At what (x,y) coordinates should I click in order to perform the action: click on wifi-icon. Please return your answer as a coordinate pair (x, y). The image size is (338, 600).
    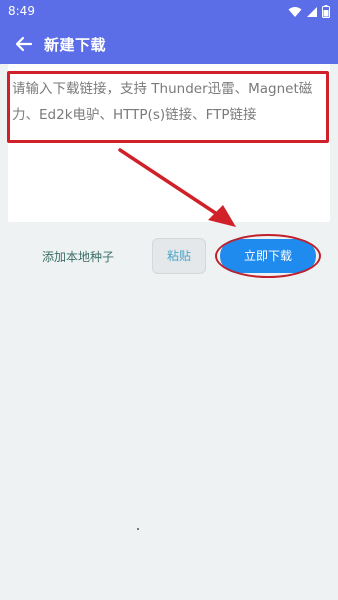
    Looking at the image, I should click on (295, 11).